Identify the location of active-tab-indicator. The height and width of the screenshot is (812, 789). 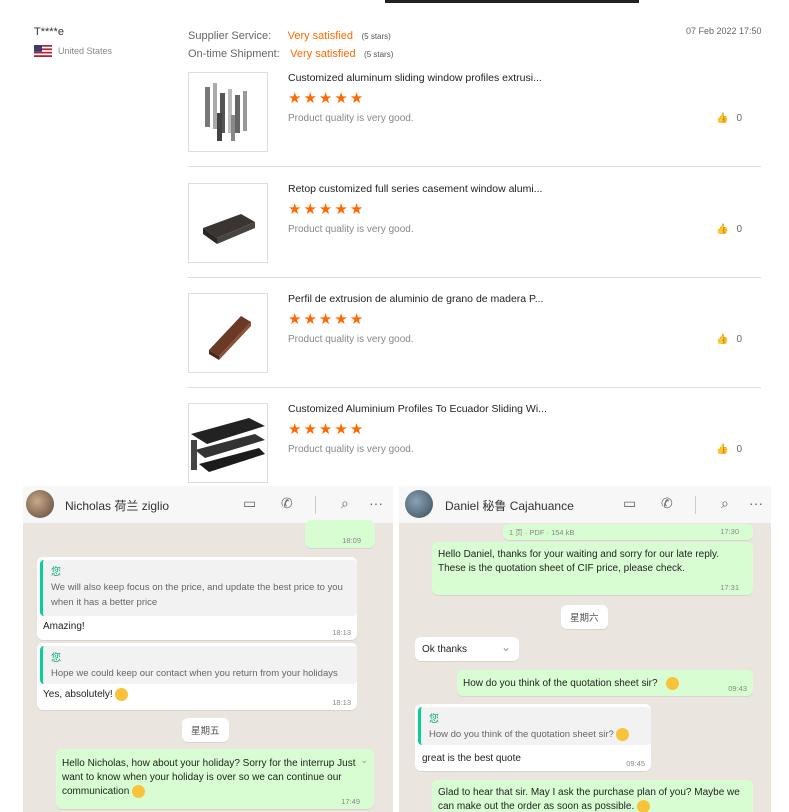
(512, 1).